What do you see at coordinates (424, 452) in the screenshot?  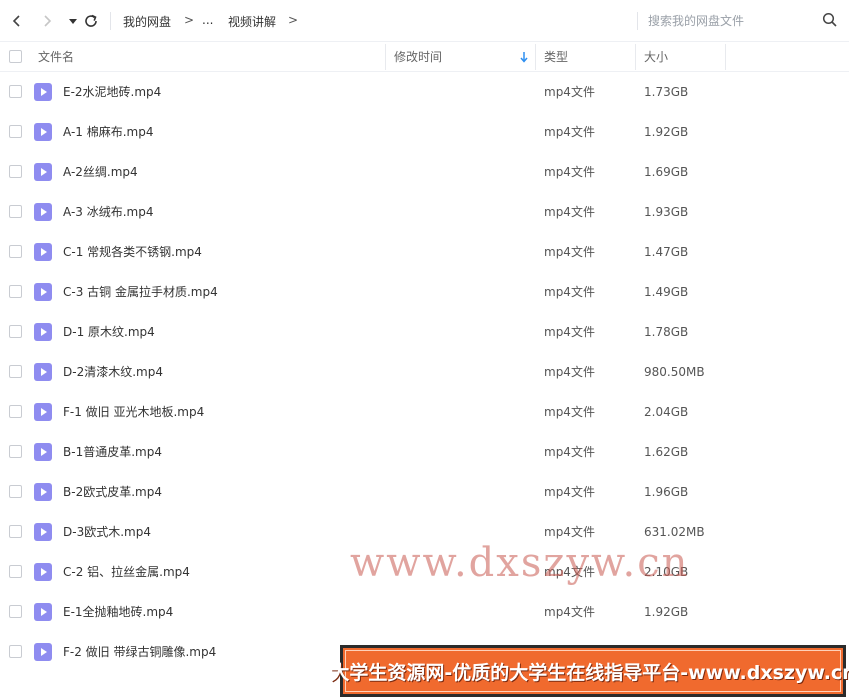 I see `table-row: B-1普通皮革.mp4 mp4文件 1.62GB` at bounding box center [424, 452].